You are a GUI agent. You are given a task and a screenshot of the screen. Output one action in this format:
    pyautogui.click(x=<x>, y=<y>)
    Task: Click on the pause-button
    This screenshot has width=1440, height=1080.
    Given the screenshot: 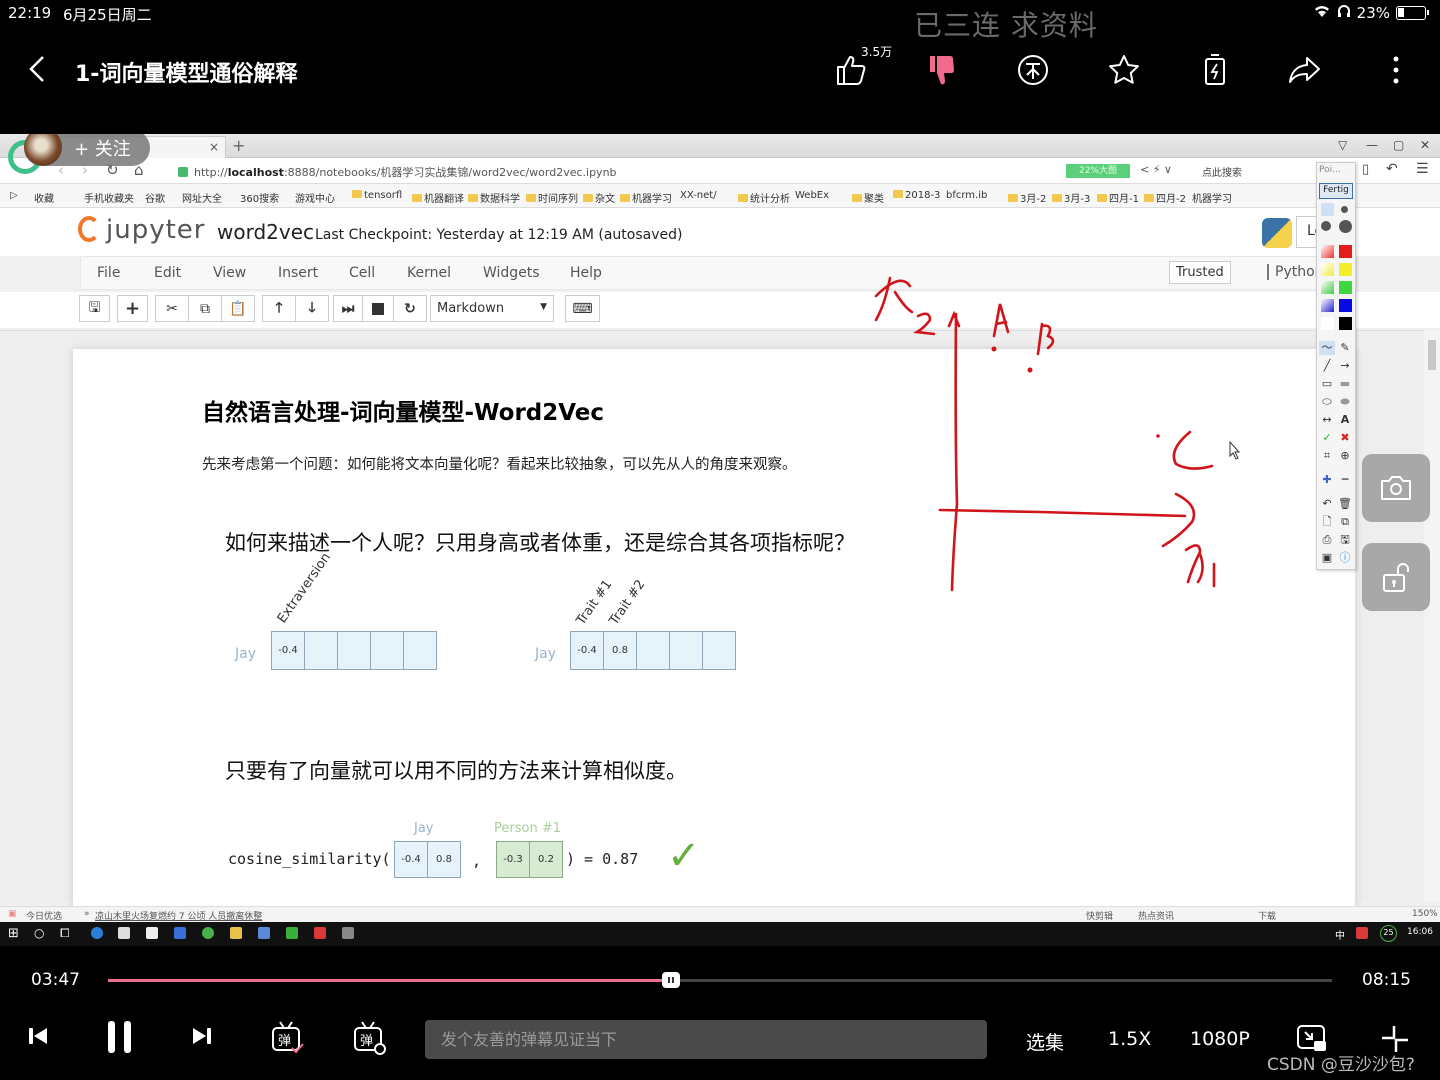 What is the action you would take?
    pyautogui.click(x=120, y=1037)
    